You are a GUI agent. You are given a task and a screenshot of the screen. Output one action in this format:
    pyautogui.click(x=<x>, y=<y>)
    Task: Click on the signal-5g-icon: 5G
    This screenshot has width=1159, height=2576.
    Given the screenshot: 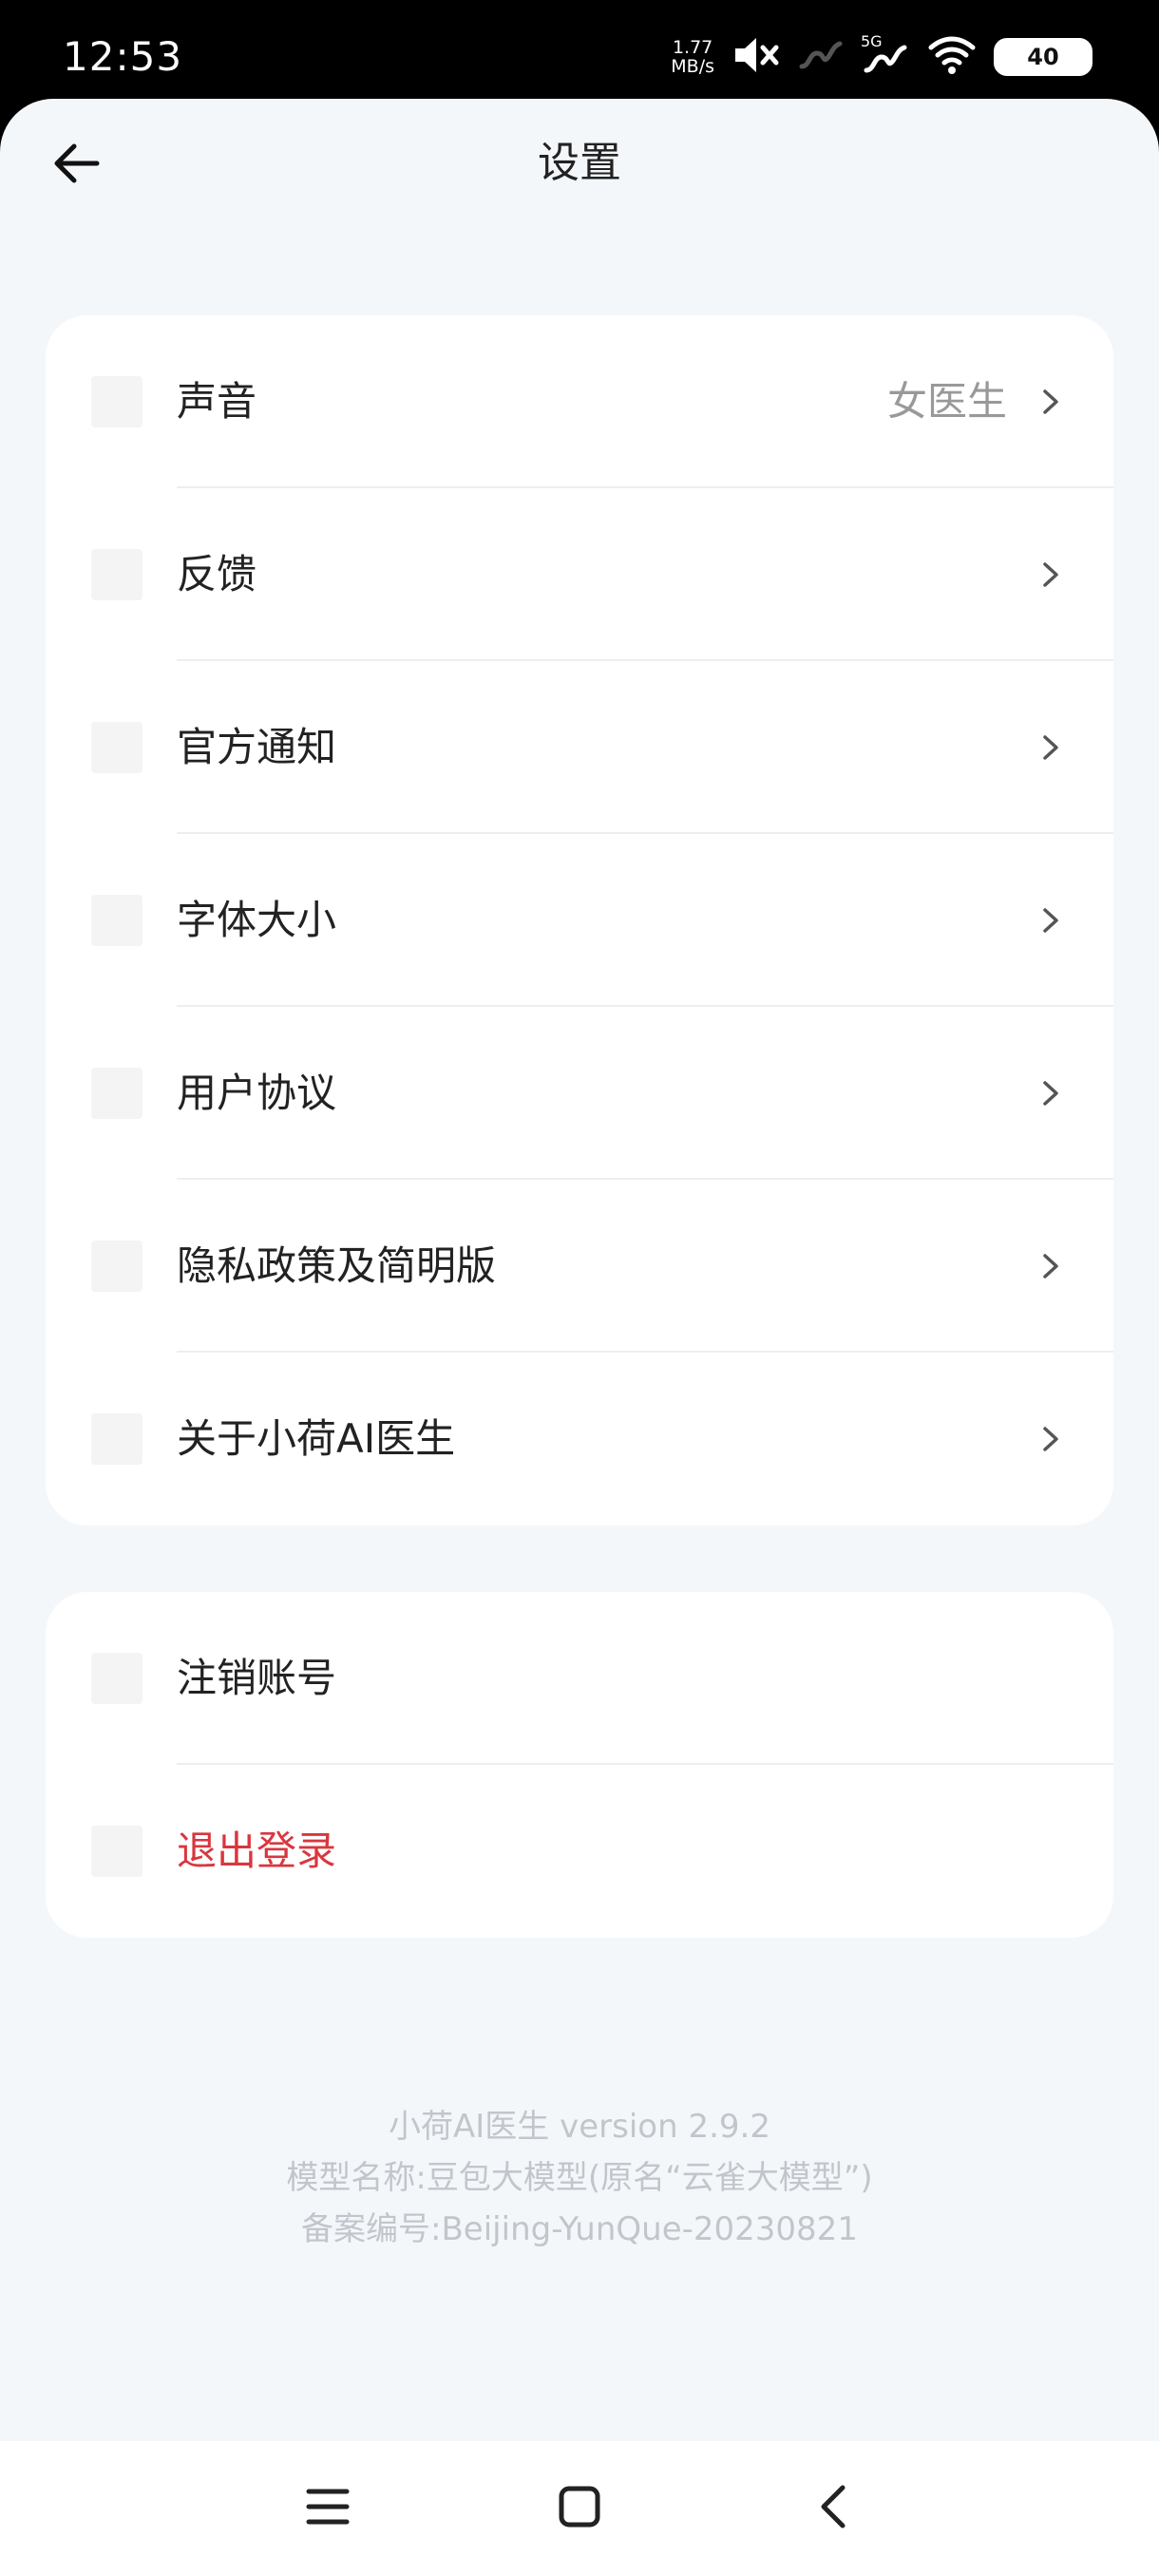 What is the action you would take?
    pyautogui.click(x=885, y=55)
    